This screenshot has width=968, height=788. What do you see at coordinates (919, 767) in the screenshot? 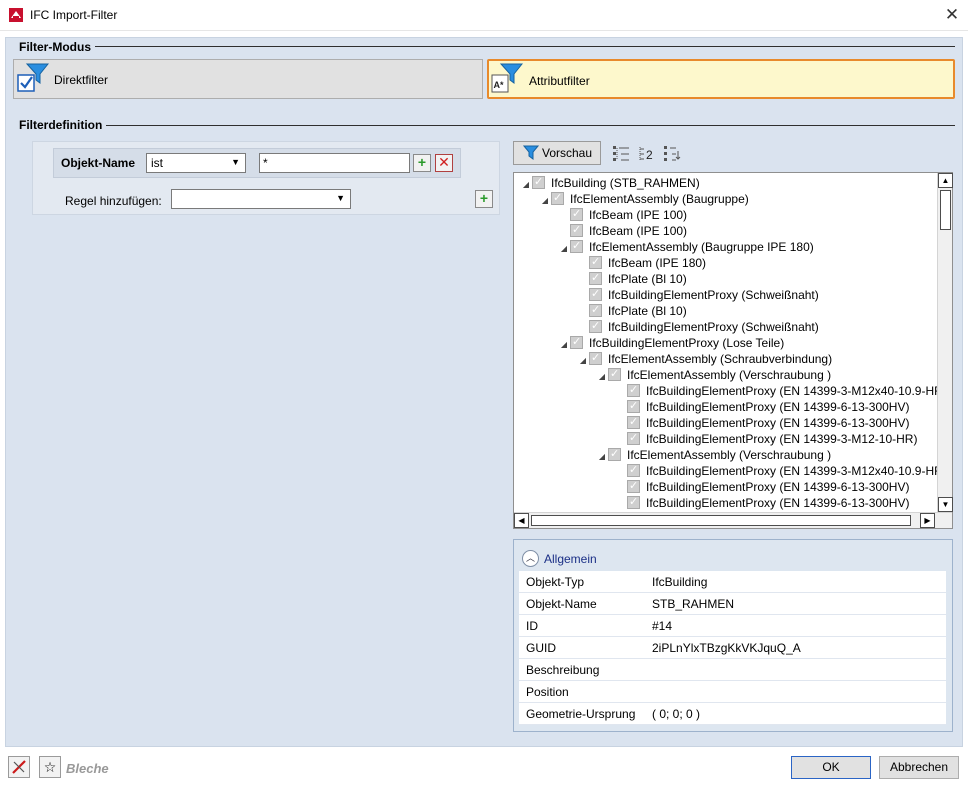
I see `cancel-button: Abbrechen` at bounding box center [919, 767].